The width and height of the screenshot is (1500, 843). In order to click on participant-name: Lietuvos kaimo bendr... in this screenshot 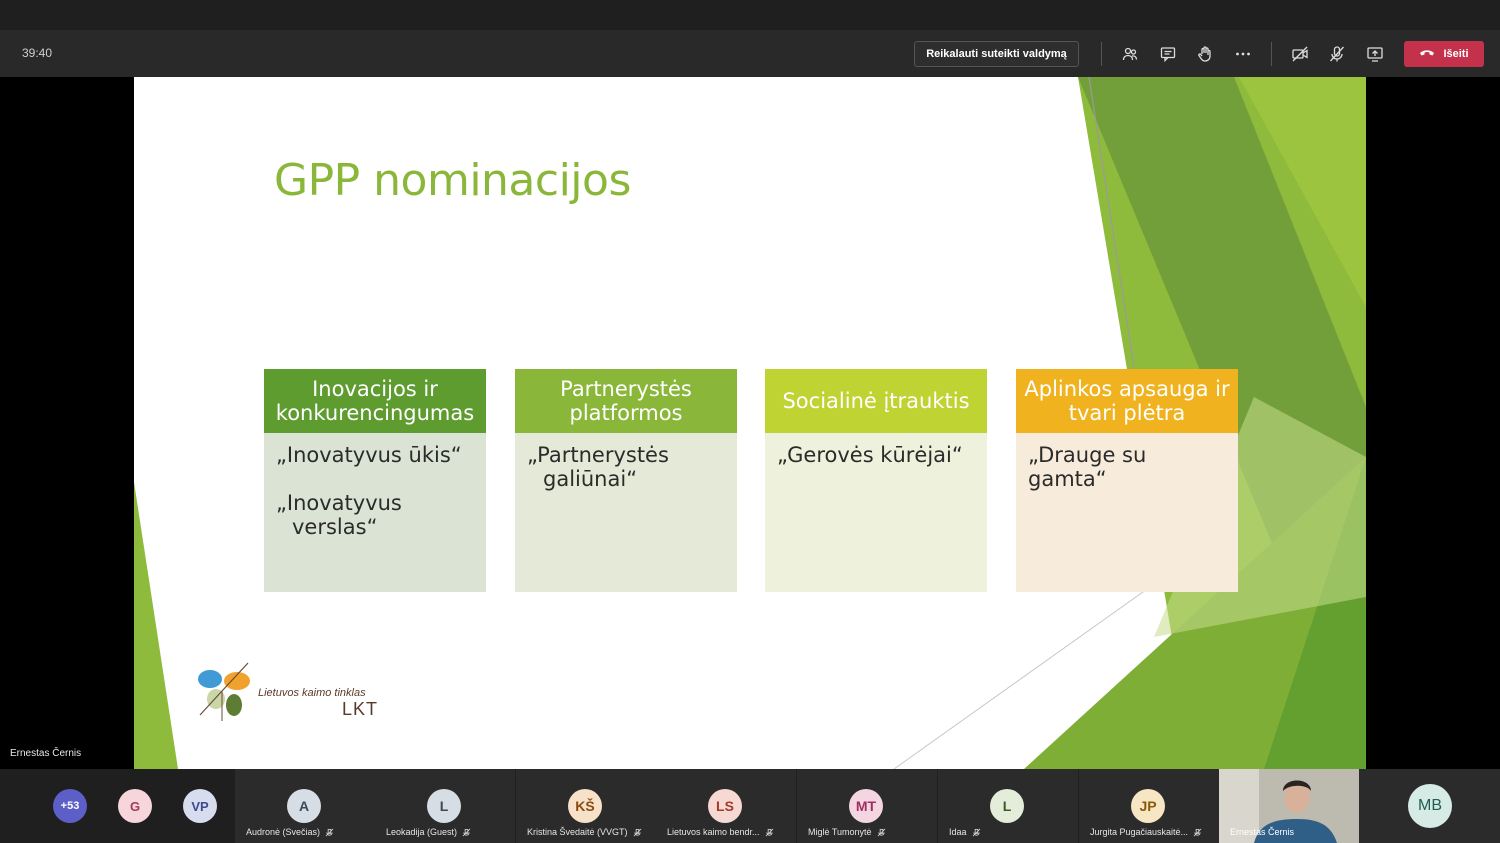, I will do `click(713, 832)`.